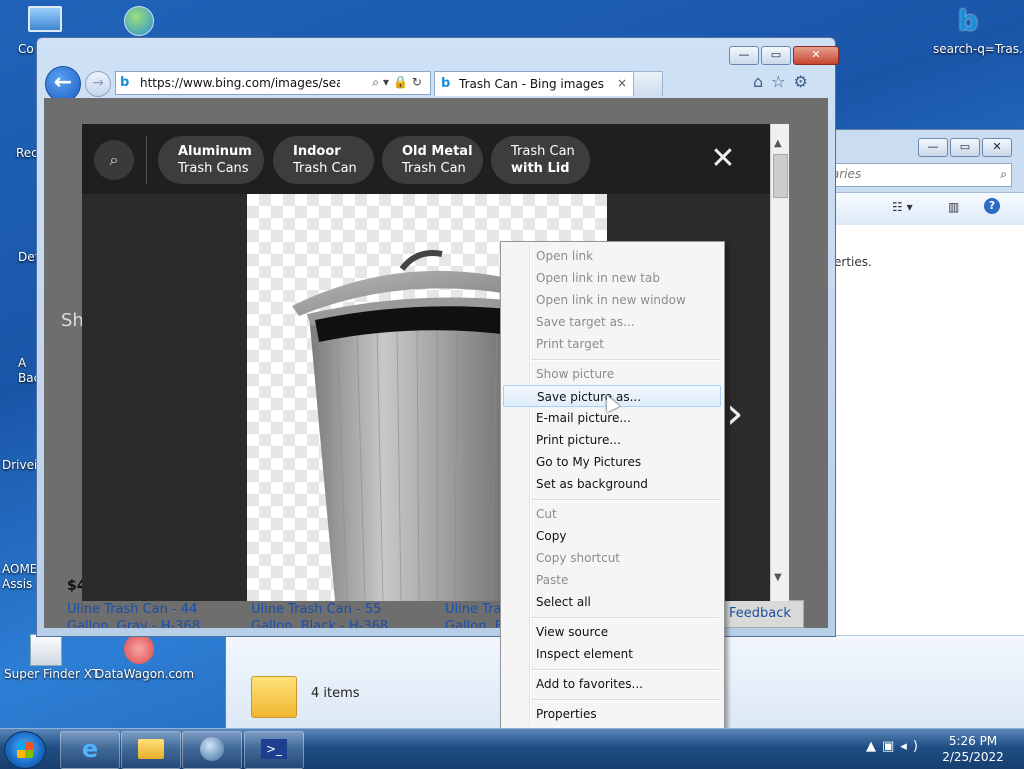 The image size is (1024, 769). What do you see at coordinates (612, 278) in the screenshot?
I see `menu-item-open-link-new-tab: Open link in new tab` at bounding box center [612, 278].